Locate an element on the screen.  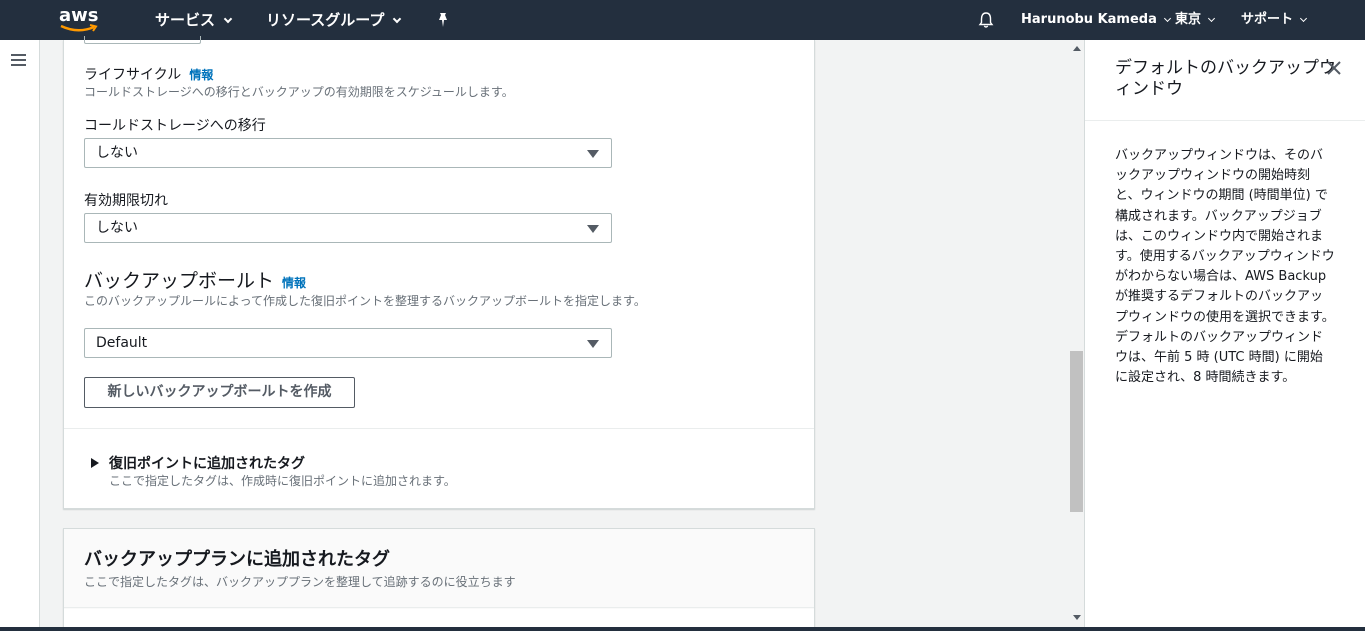
lifecycle-info-link: 情報 is located at coordinates (201, 75).